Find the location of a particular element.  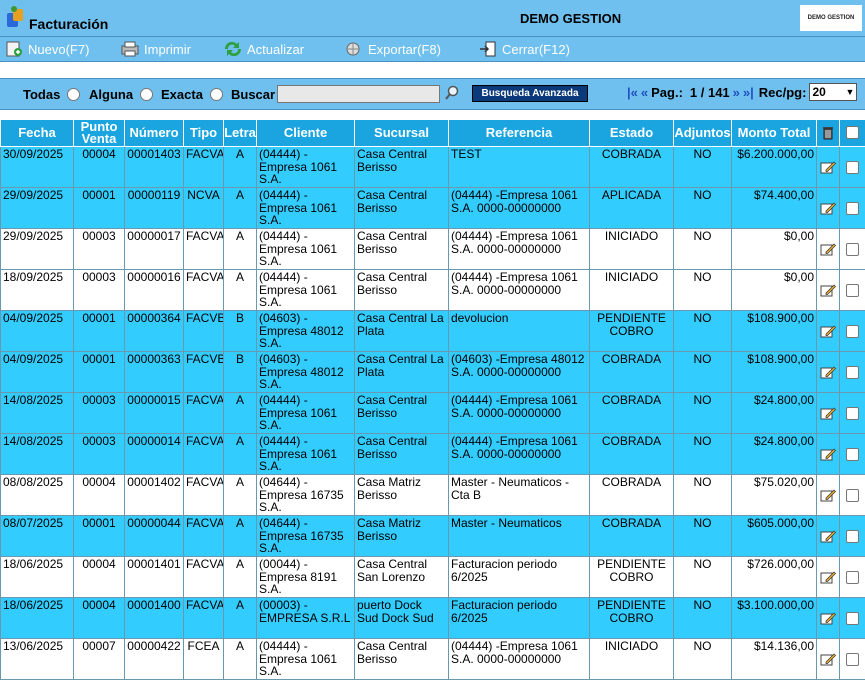

select-all-checkbox is located at coordinates (852, 132).